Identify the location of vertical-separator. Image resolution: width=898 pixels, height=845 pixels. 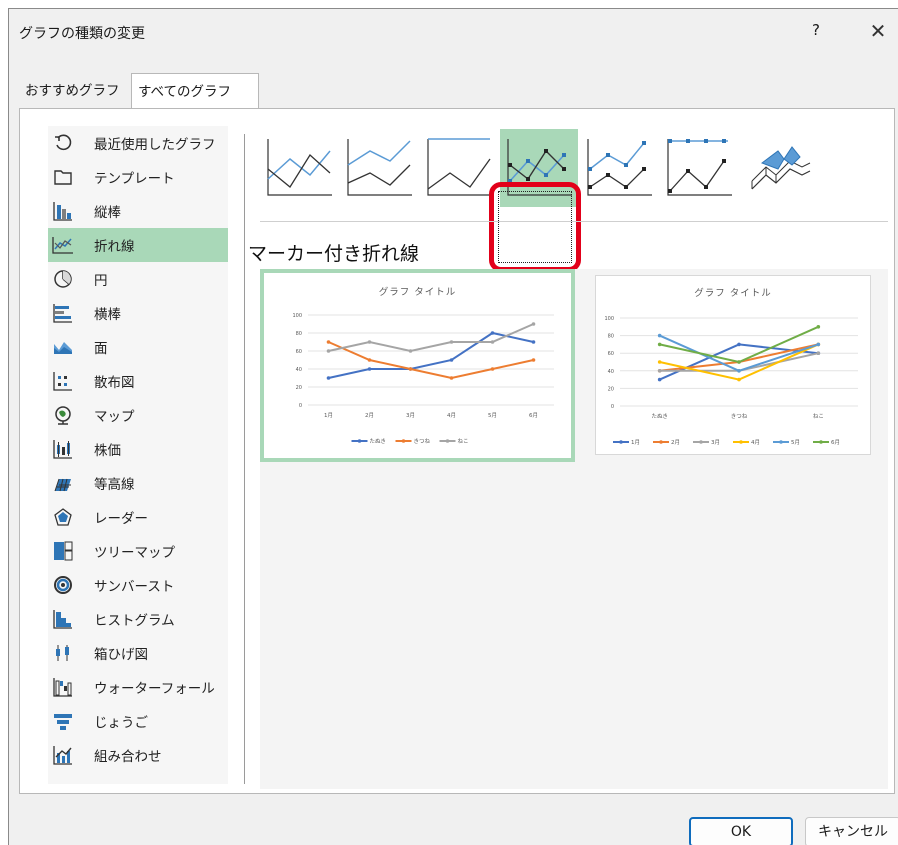
(244, 459).